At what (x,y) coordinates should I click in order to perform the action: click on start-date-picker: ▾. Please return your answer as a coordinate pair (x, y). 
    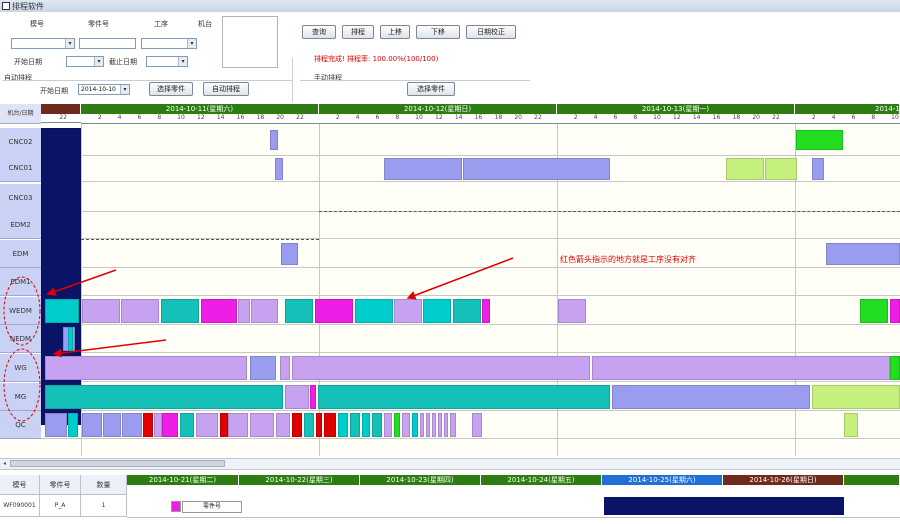
    Looking at the image, I should click on (85, 61).